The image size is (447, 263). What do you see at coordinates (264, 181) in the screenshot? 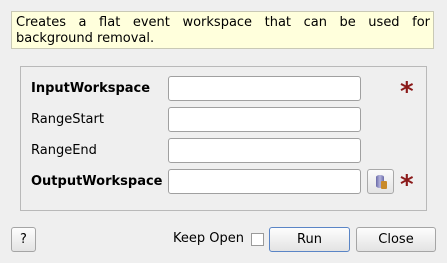
I see `output-workspace-field` at bounding box center [264, 181].